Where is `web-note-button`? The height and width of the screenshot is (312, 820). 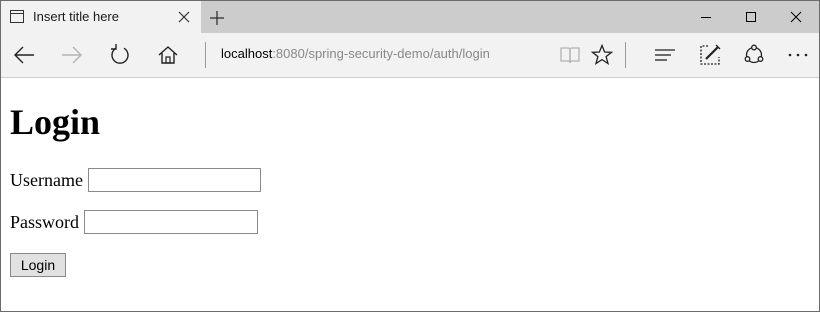 web-note-button is located at coordinates (710, 55).